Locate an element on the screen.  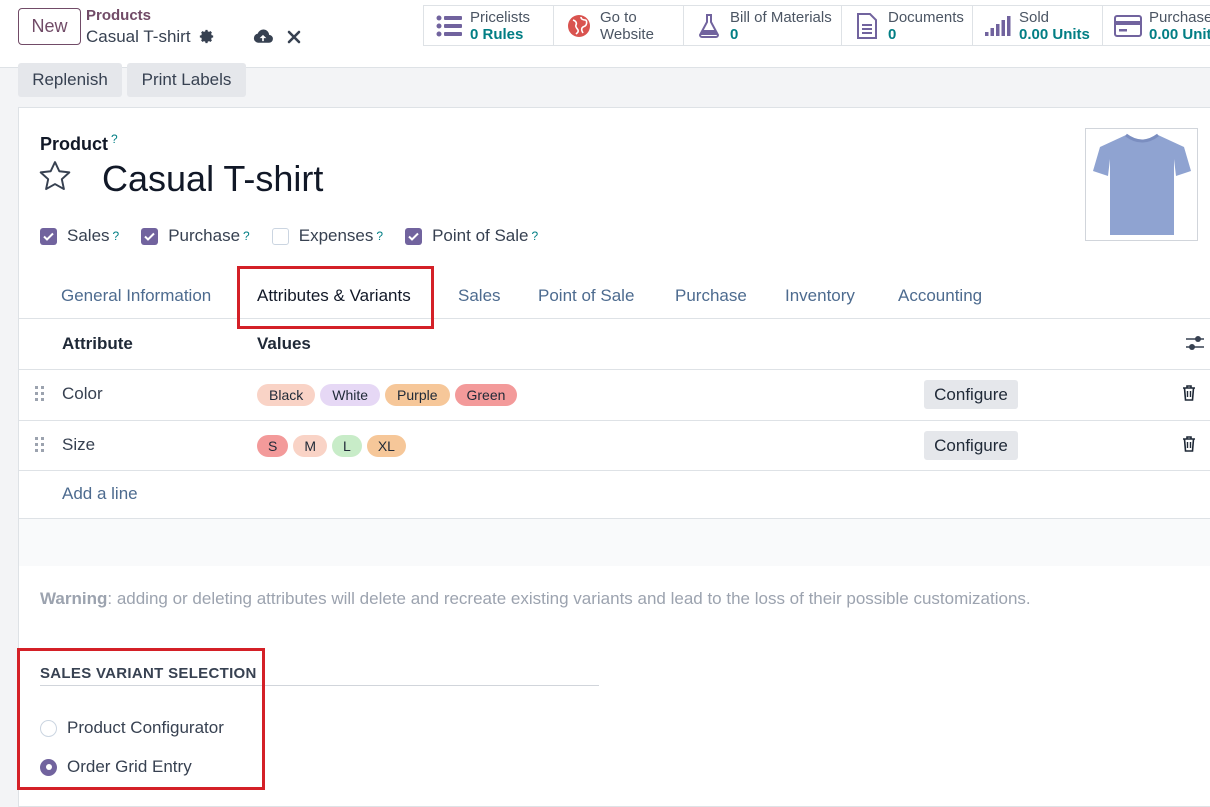
table-row: Size S M L XL Configure is located at coordinates (614, 445).